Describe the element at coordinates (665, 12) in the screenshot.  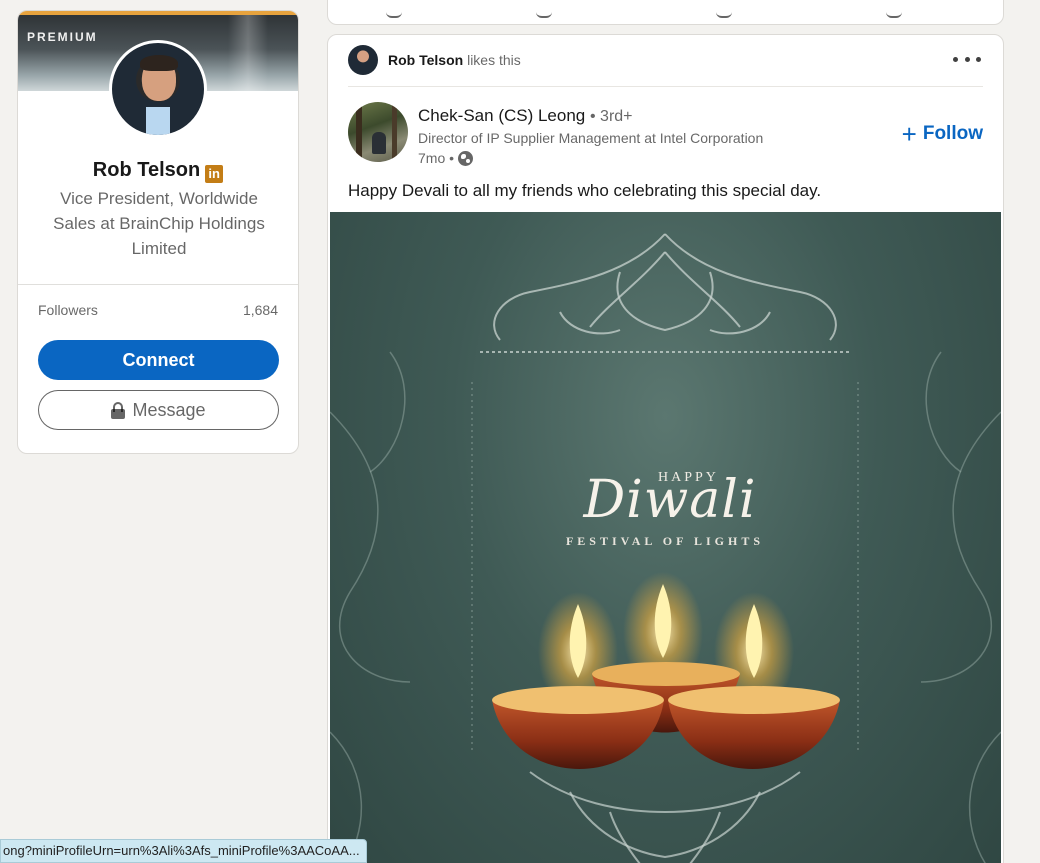
I see `previous-post-card` at that location.